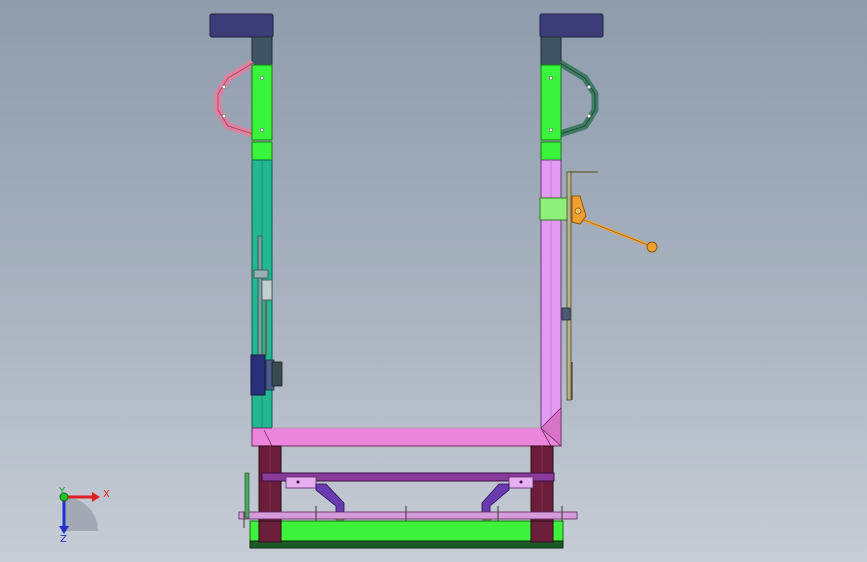 The image size is (867, 562). Describe the element at coordinates (330, 499) in the screenshot. I see `left-angled-link` at that location.